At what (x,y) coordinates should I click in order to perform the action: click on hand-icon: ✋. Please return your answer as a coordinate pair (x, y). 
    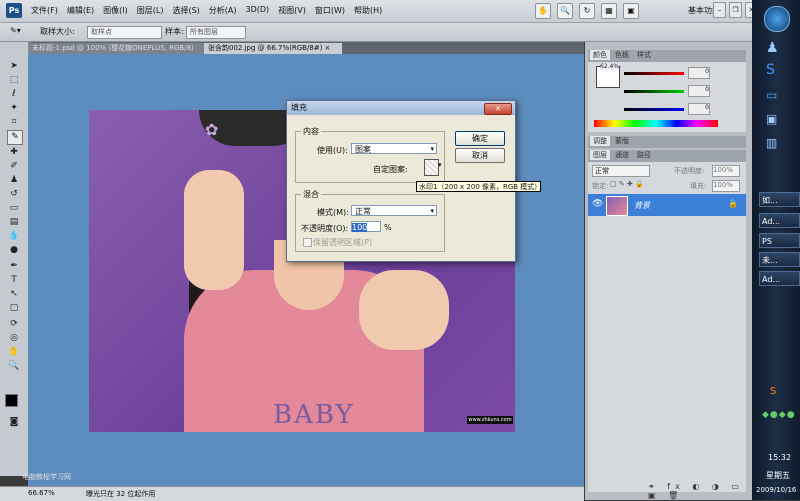
    Looking at the image, I should click on (543, 11).